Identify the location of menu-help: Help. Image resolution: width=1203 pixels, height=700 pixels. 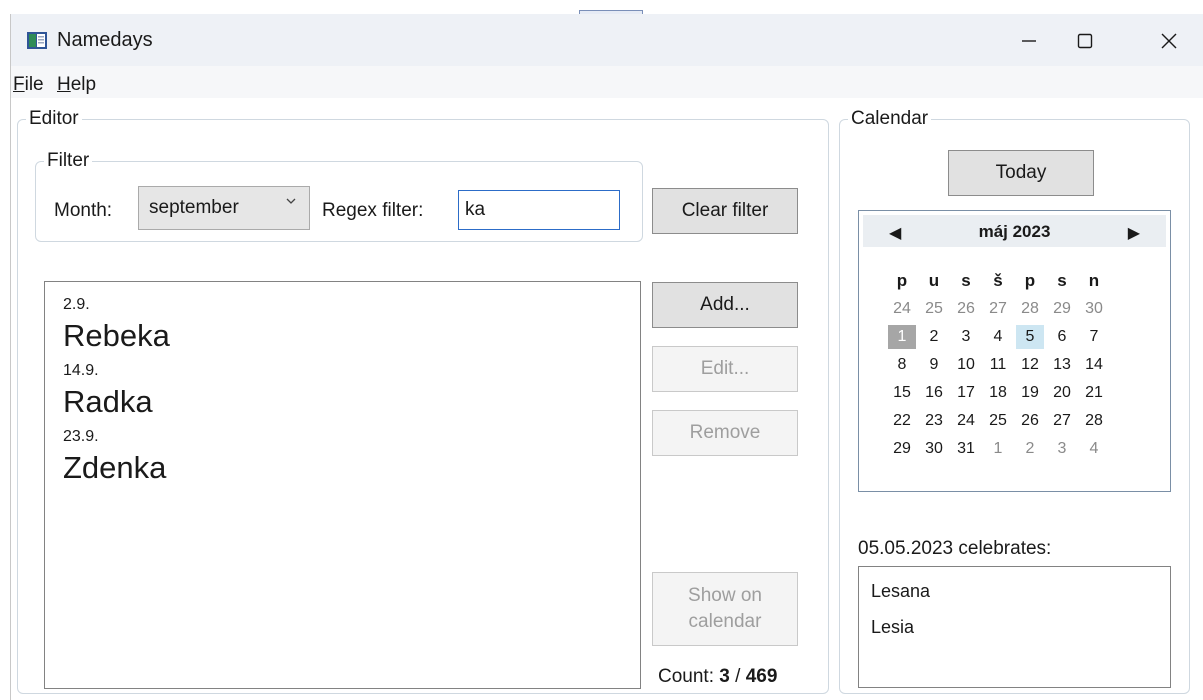
(76, 85).